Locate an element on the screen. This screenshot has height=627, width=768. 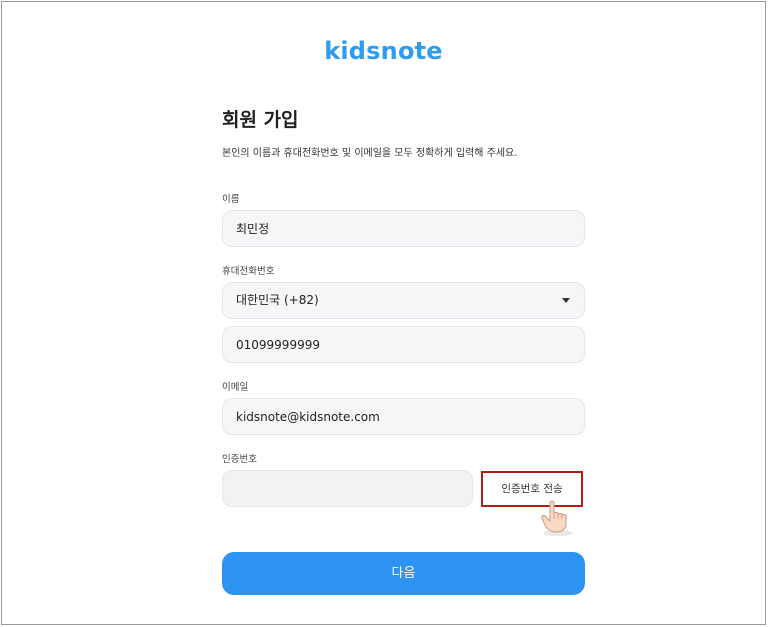
country-code-select: 대한민국 (+82) is located at coordinates (403, 300).